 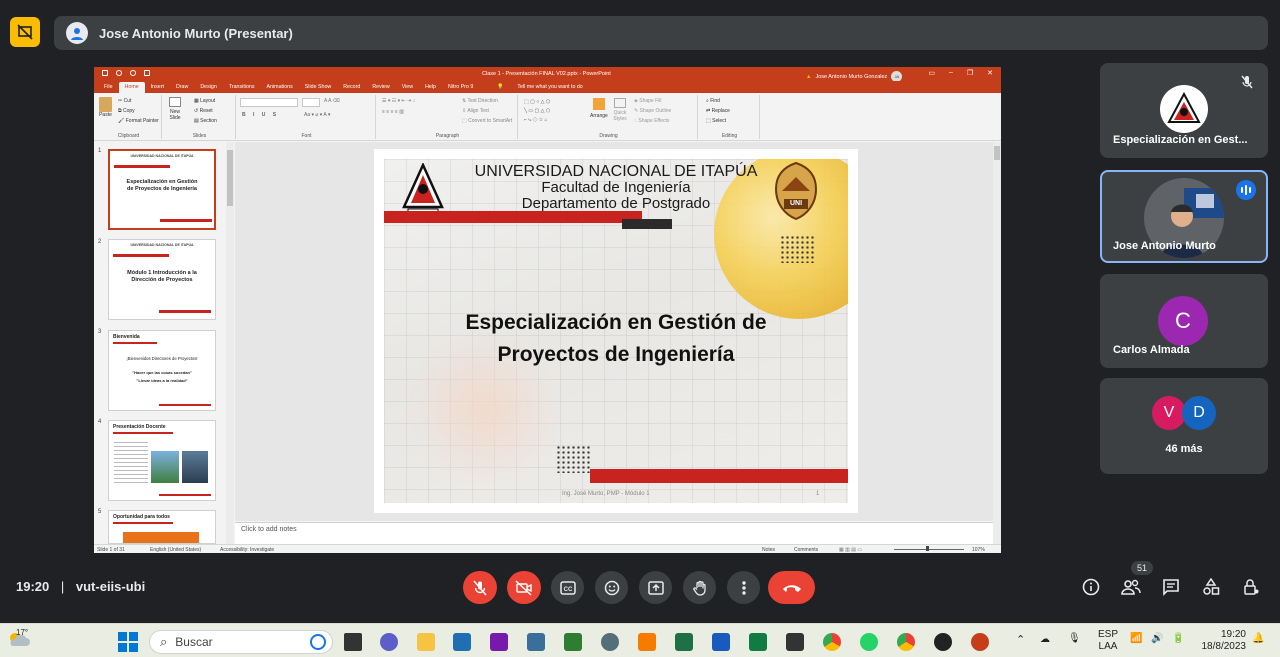 I want to click on view-buttons: ▦ ▥ ▤ ▭, so click(x=850, y=550).